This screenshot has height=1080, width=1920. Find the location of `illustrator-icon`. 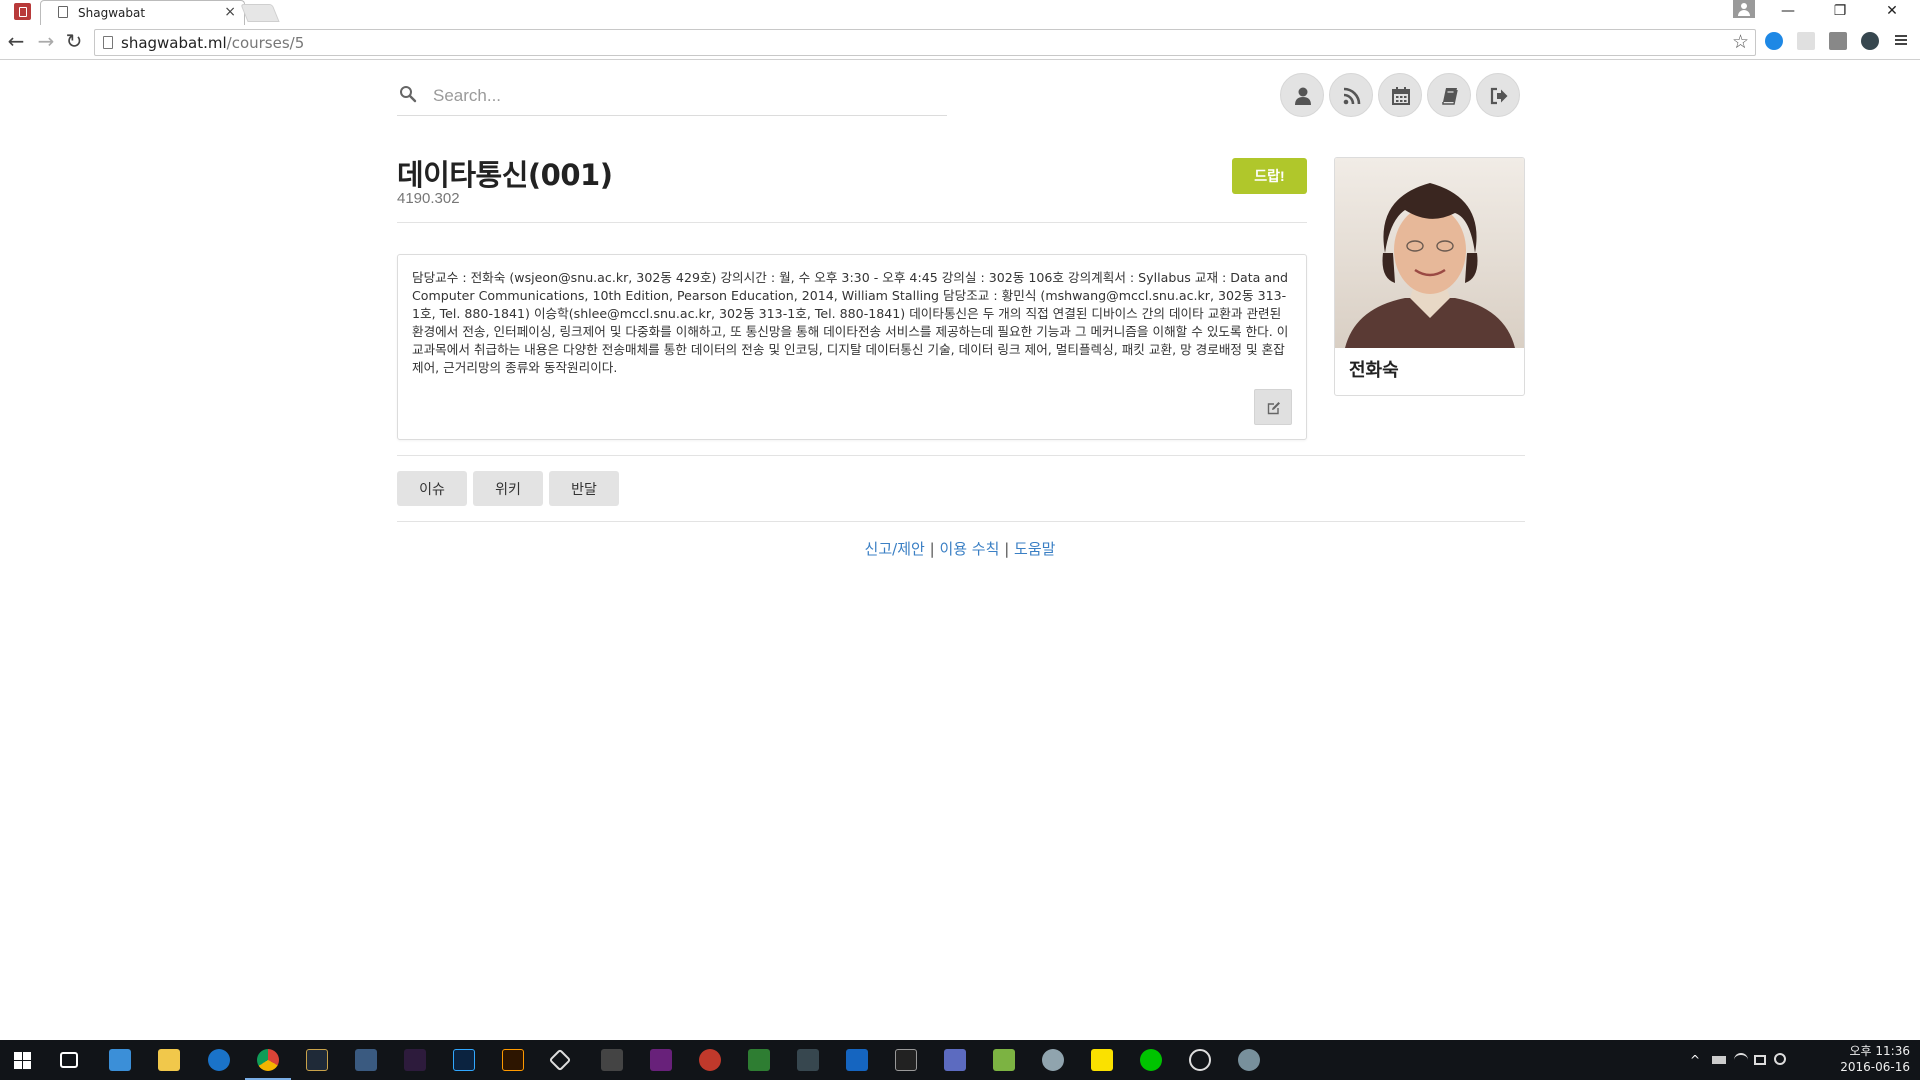

illustrator-icon is located at coordinates (513, 1060).